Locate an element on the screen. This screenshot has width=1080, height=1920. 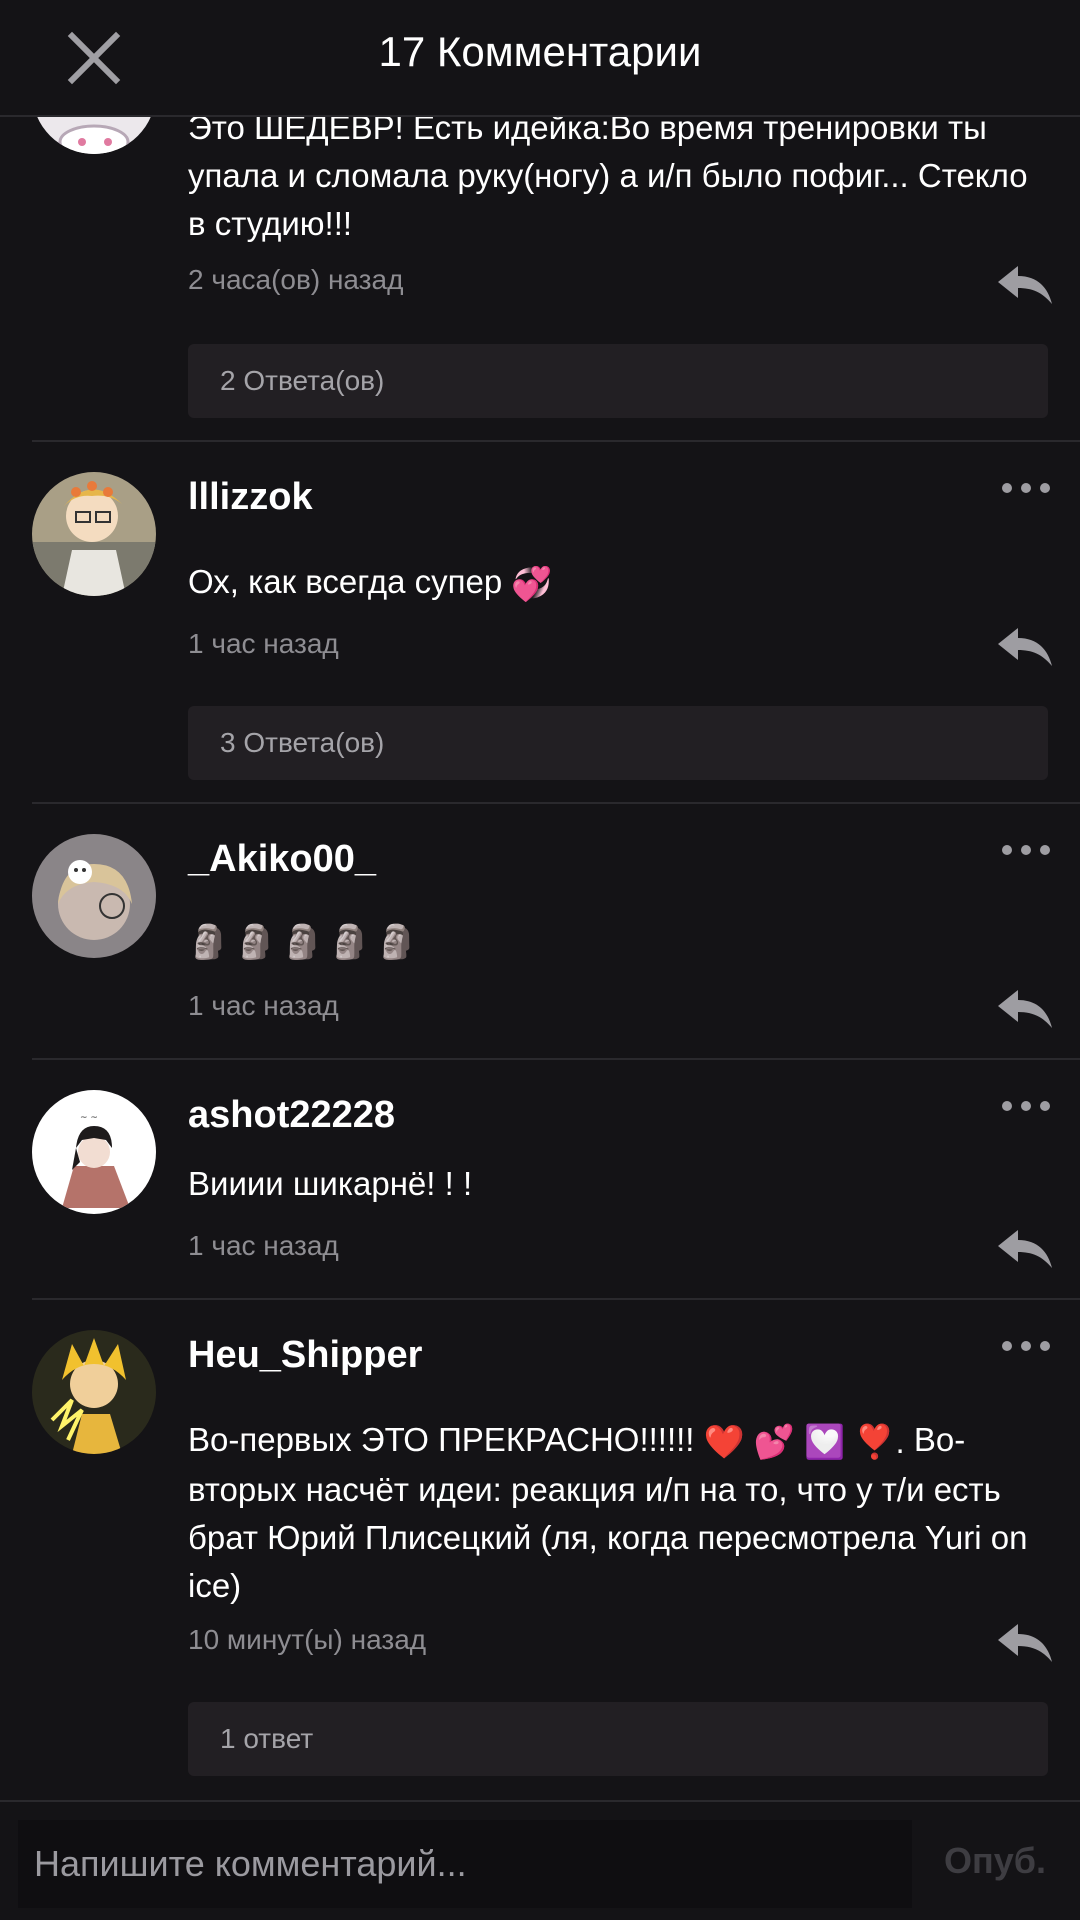
comment-username: ashot22228 is located at coordinates (291, 1115).